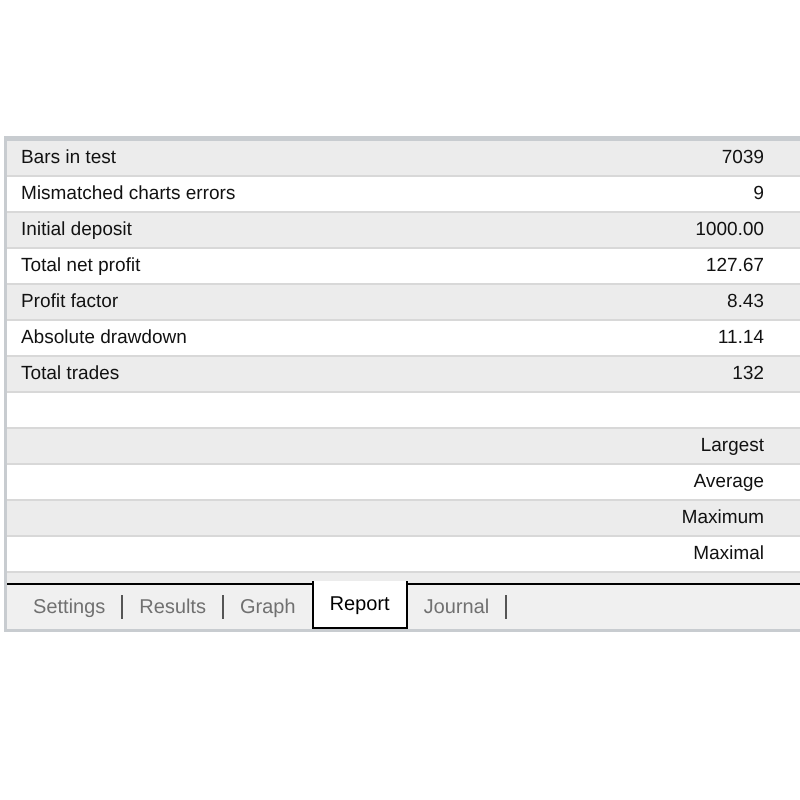 This screenshot has width=800, height=800. Describe the element at coordinates (172, 607) in the screenshot. I see `tab: Results` at that location.